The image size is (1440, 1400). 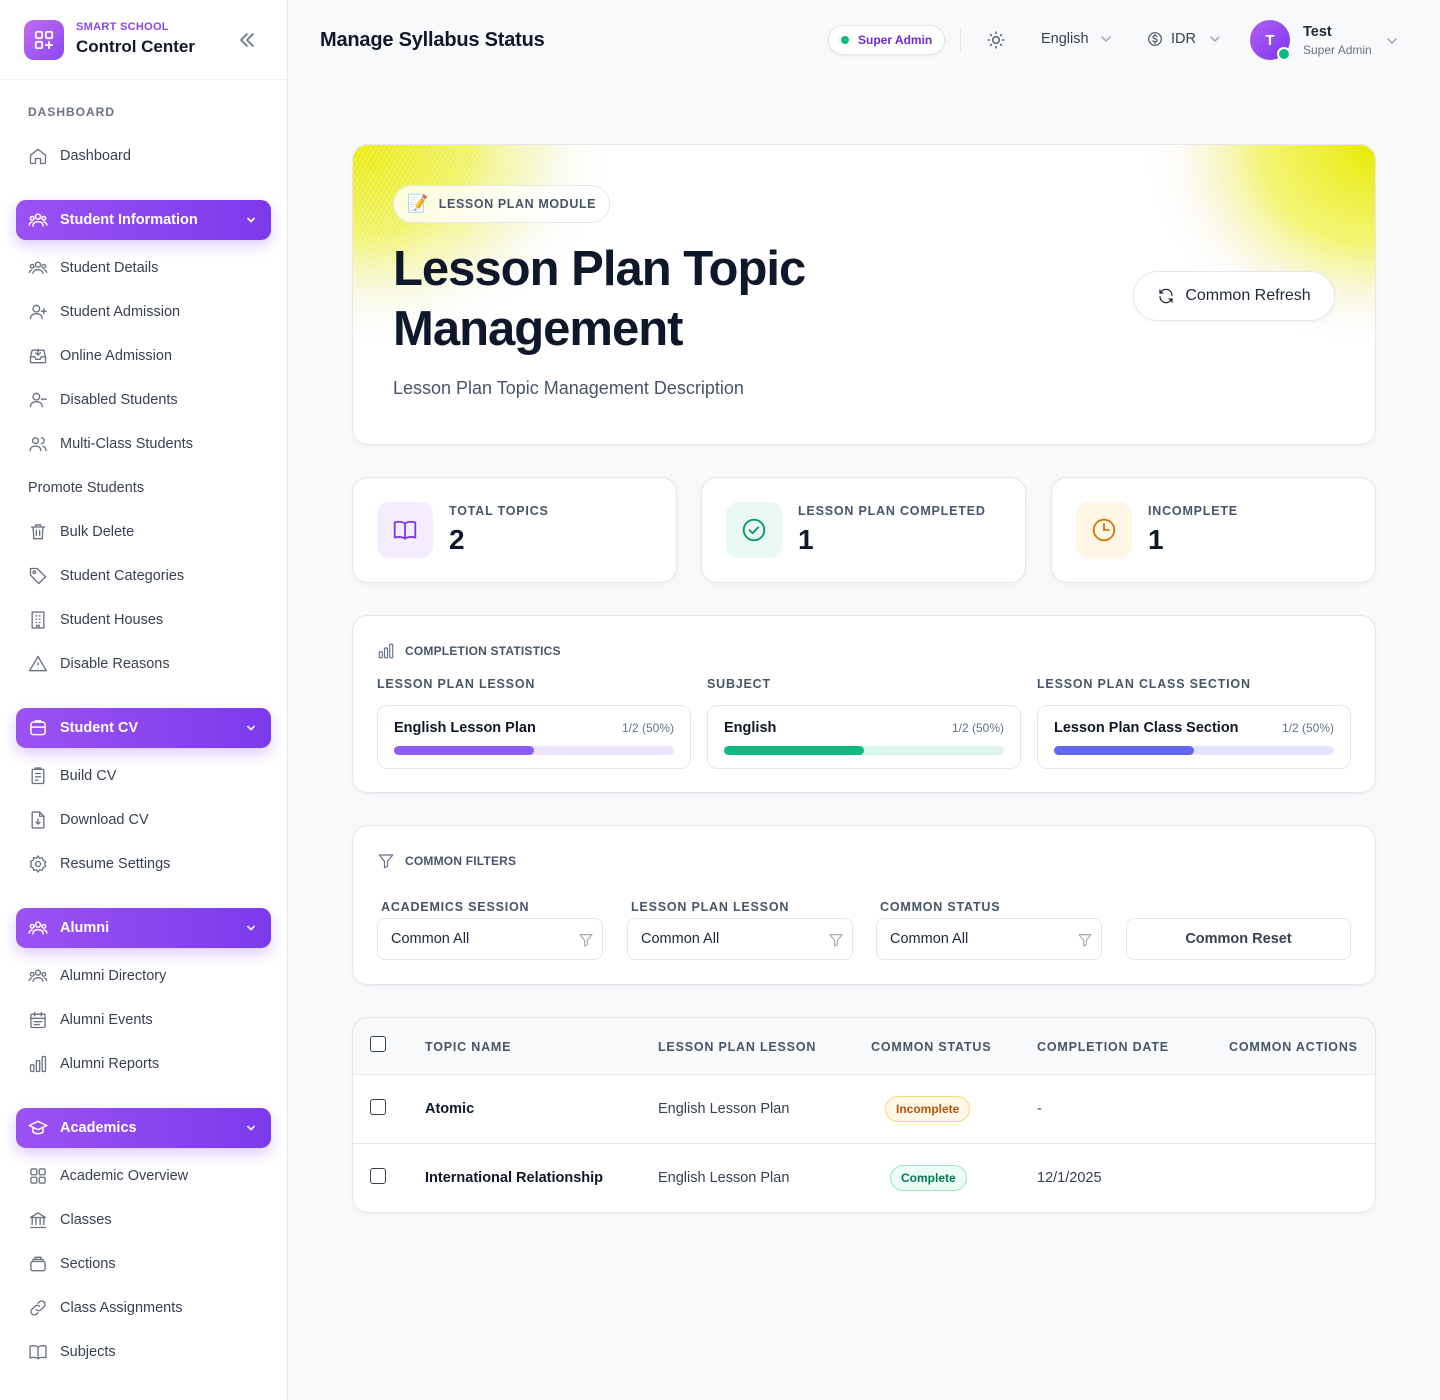 I want to click on filters-heading: COMMON FILTERS, so click(x=446, y=861).